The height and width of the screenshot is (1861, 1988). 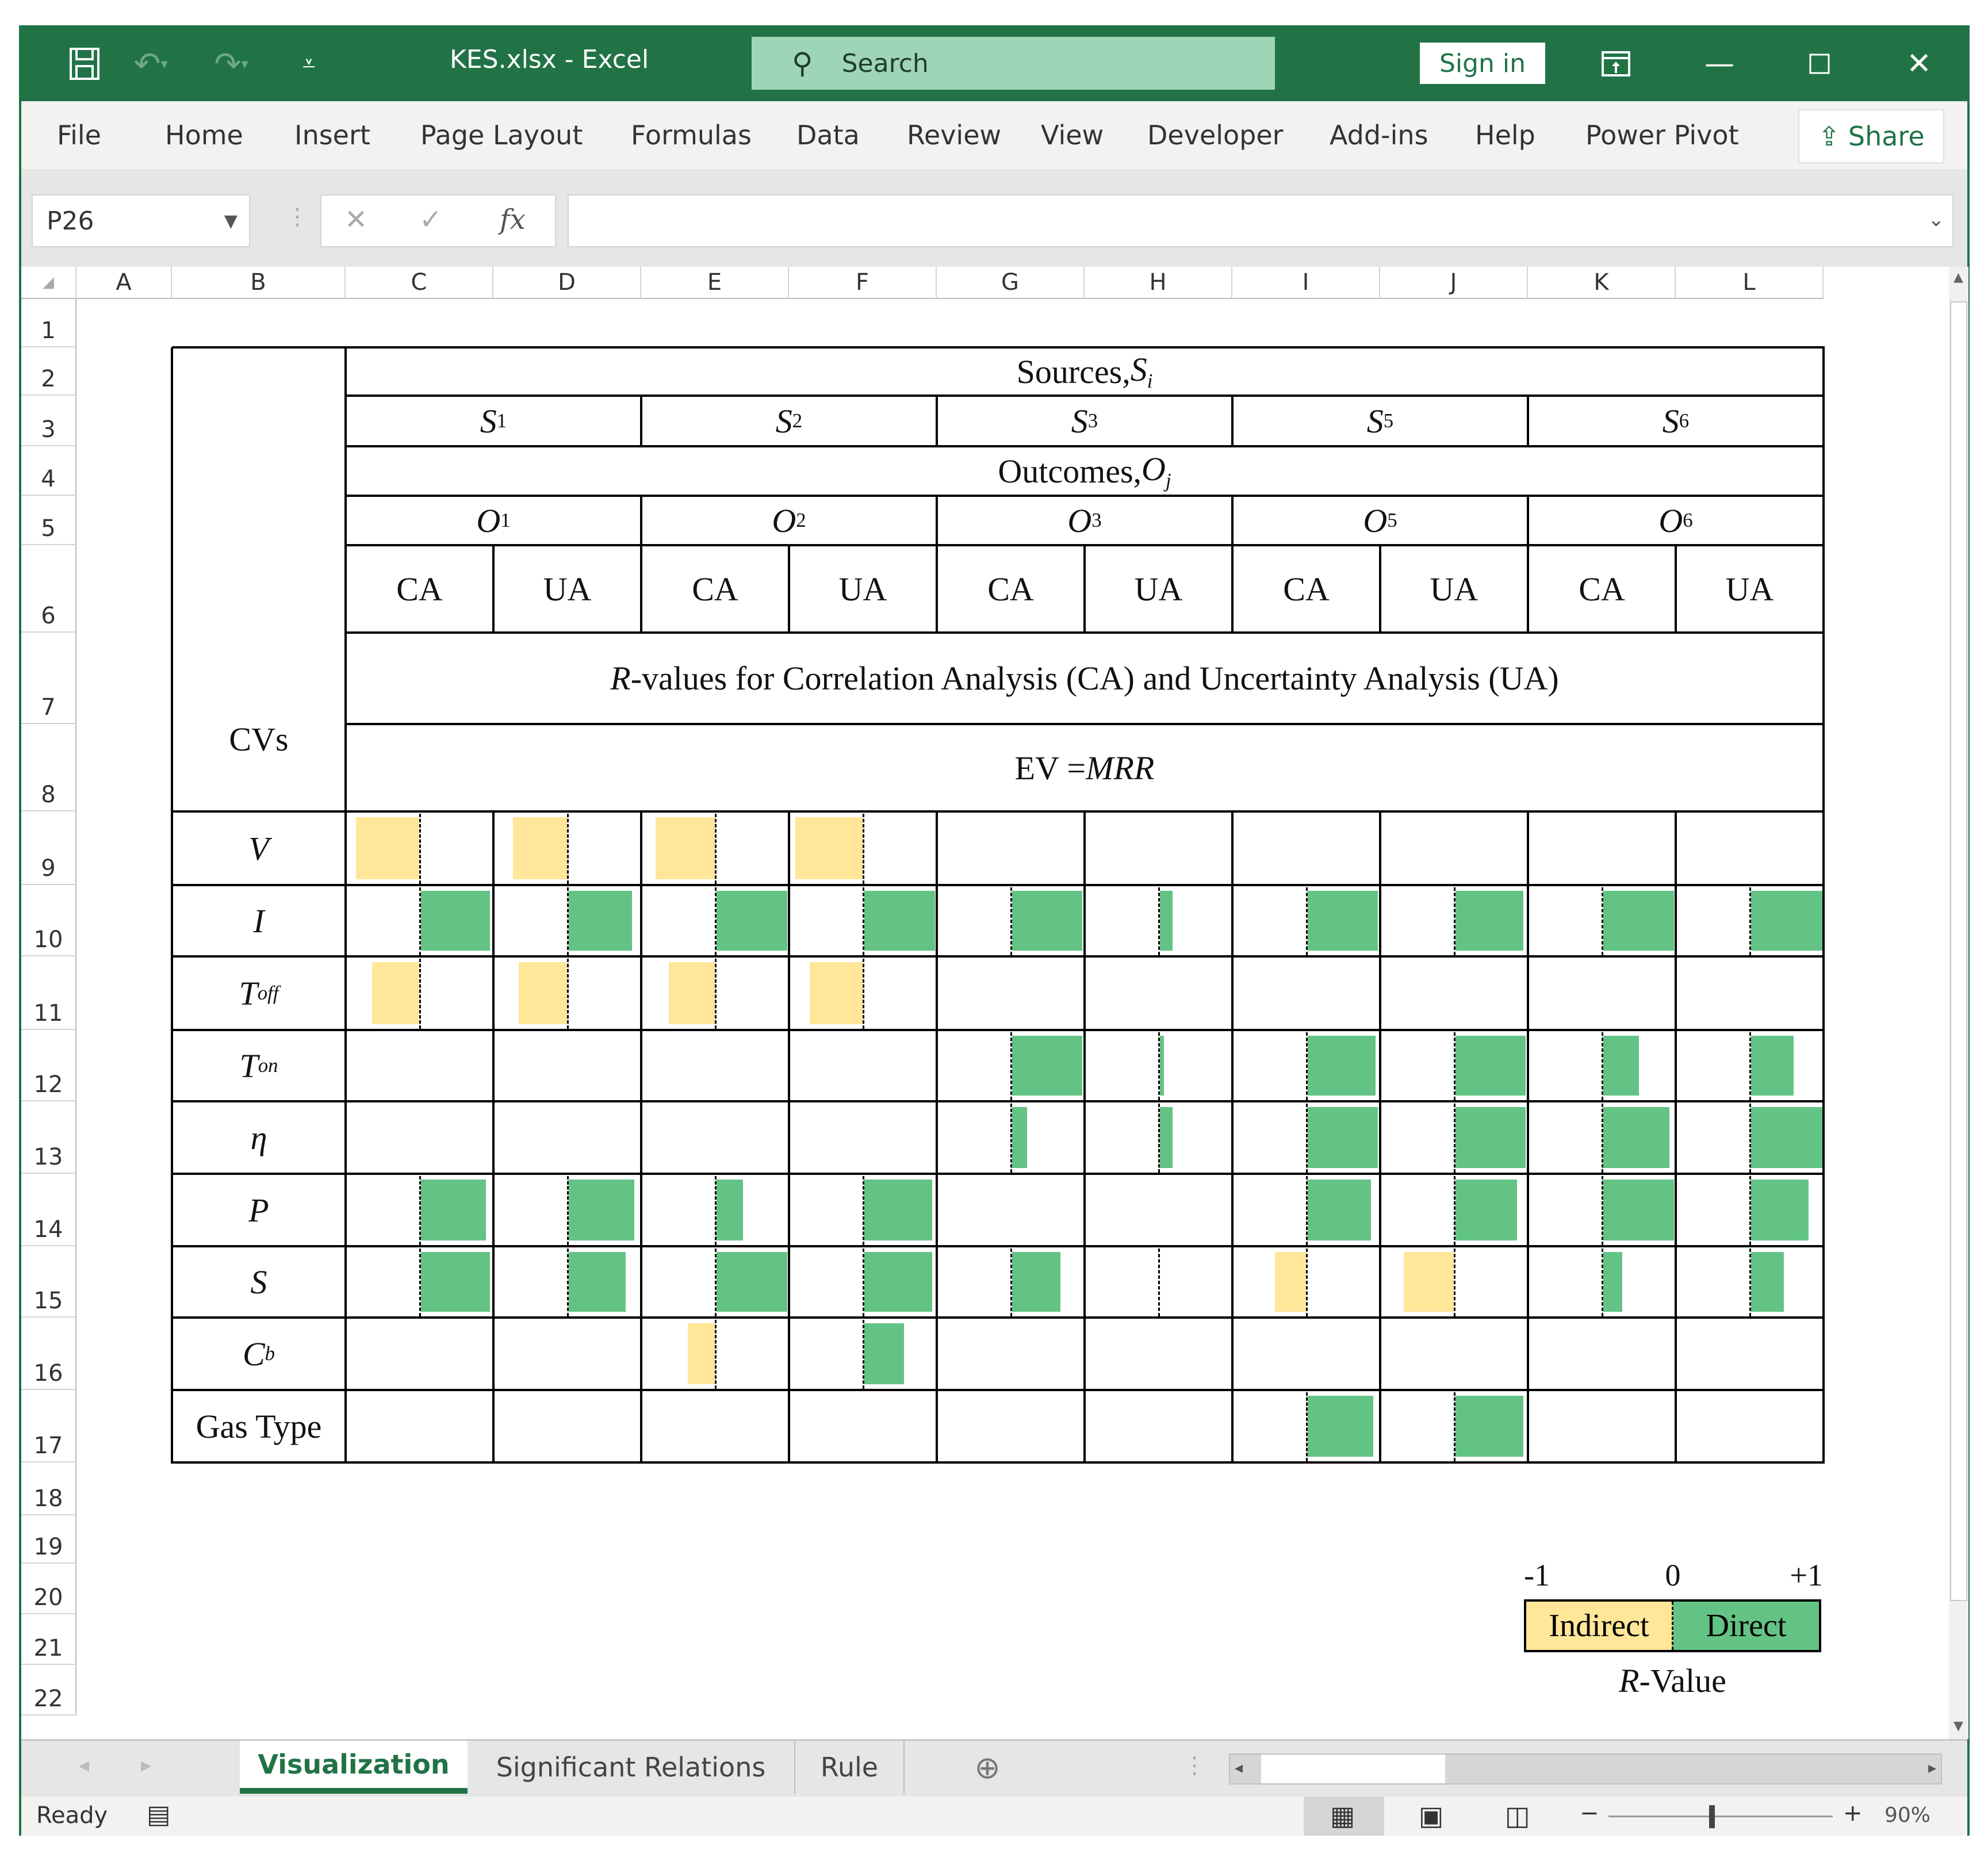 What do you see at coordinates (1013, 63) in the screenshot?
I see `search-box: ⚲ Search` at bounding box center [1013, 63].